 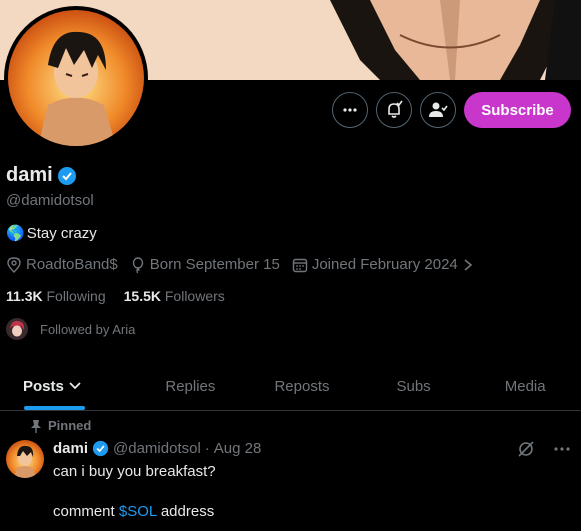 I want to click on calendar-icon, so click(x=300, y=265).